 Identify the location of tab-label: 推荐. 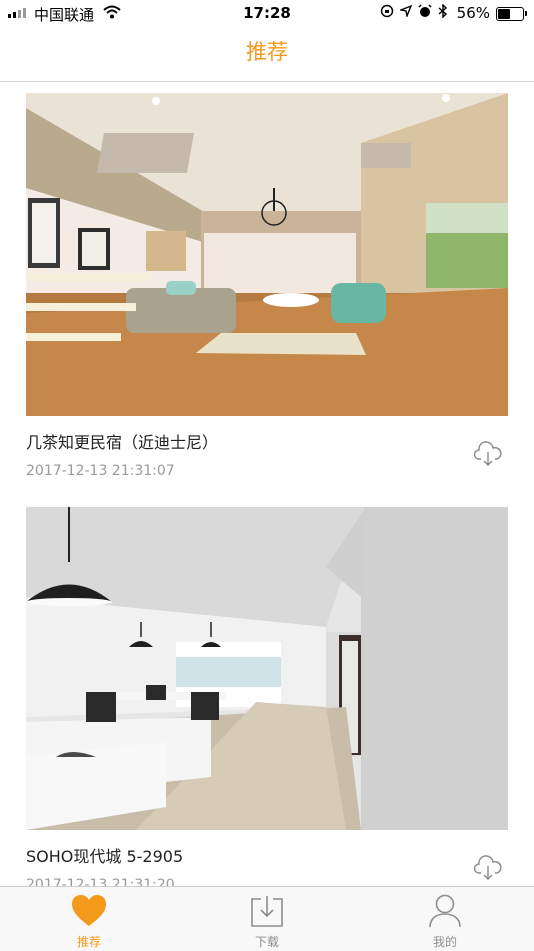
(88, 942).